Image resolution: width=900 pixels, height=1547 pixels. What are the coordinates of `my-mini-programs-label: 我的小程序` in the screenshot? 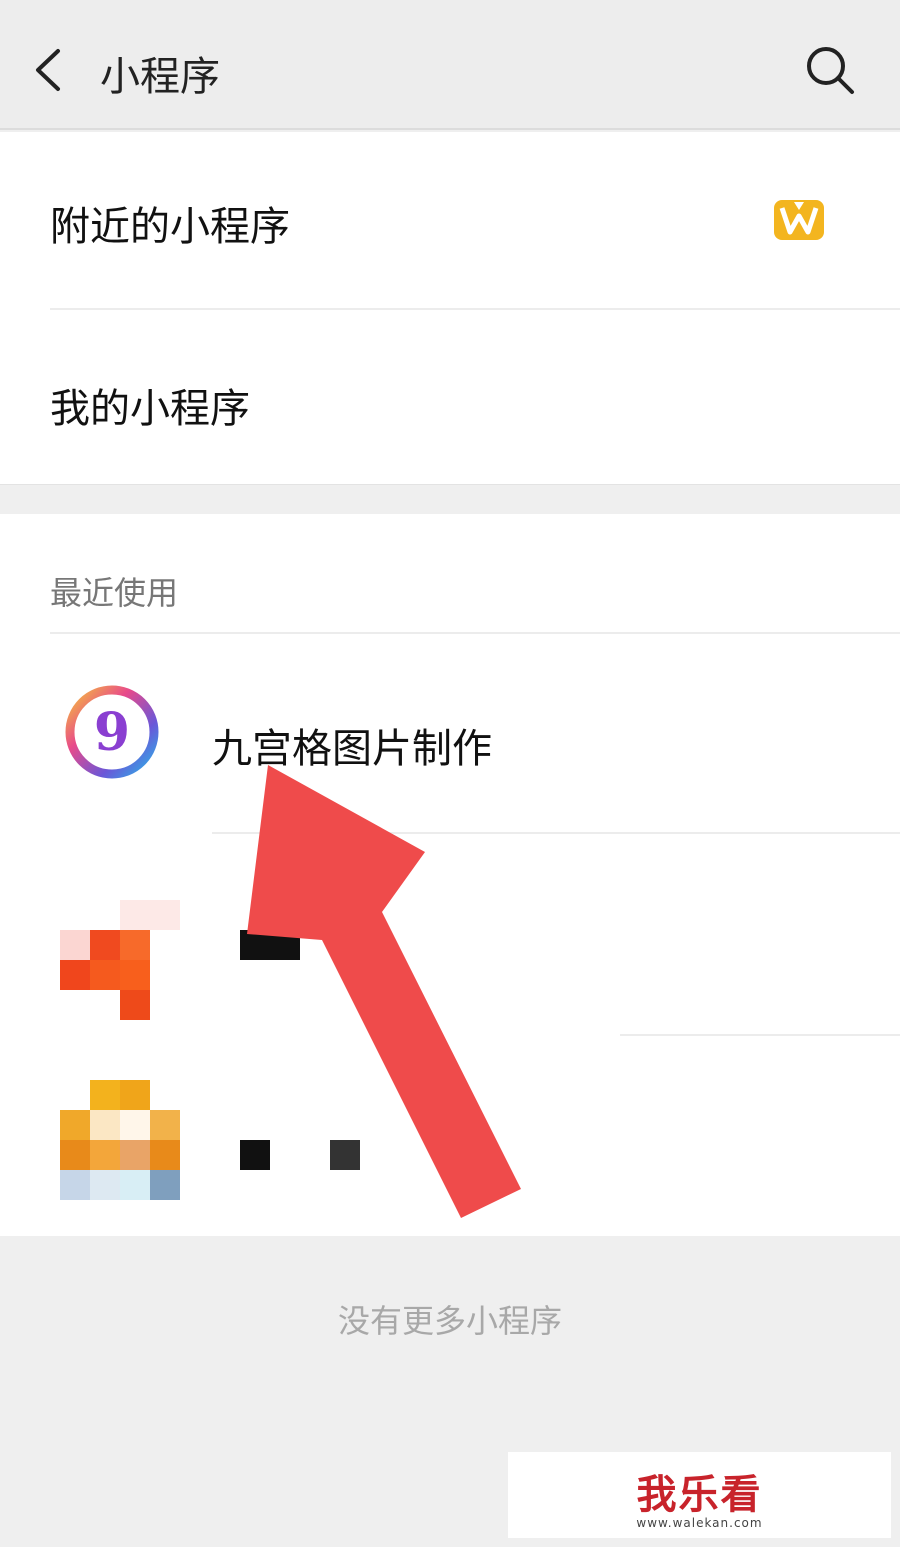 It's located at (150, 409).